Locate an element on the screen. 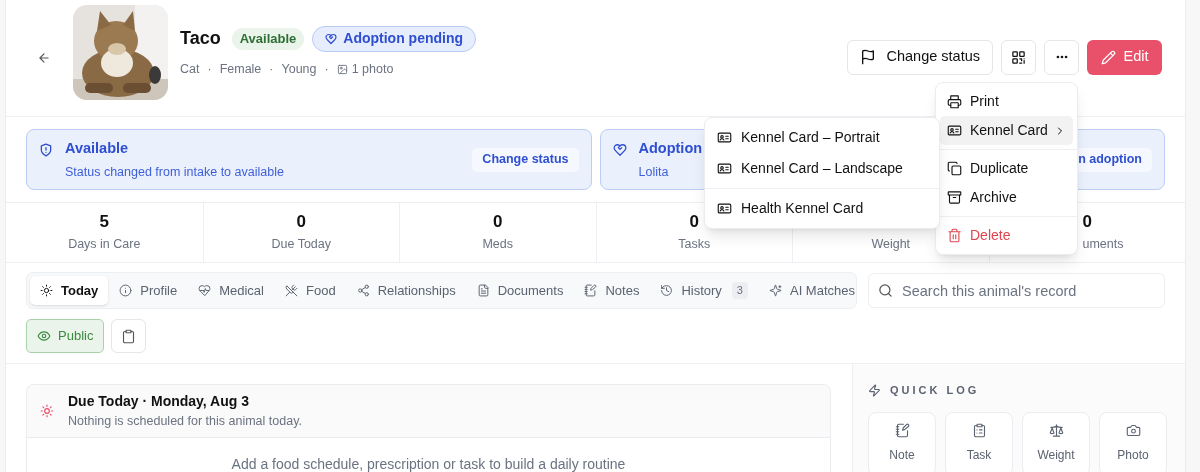  menu-item: Health Kennel Card is located at coordinates (822, 208).